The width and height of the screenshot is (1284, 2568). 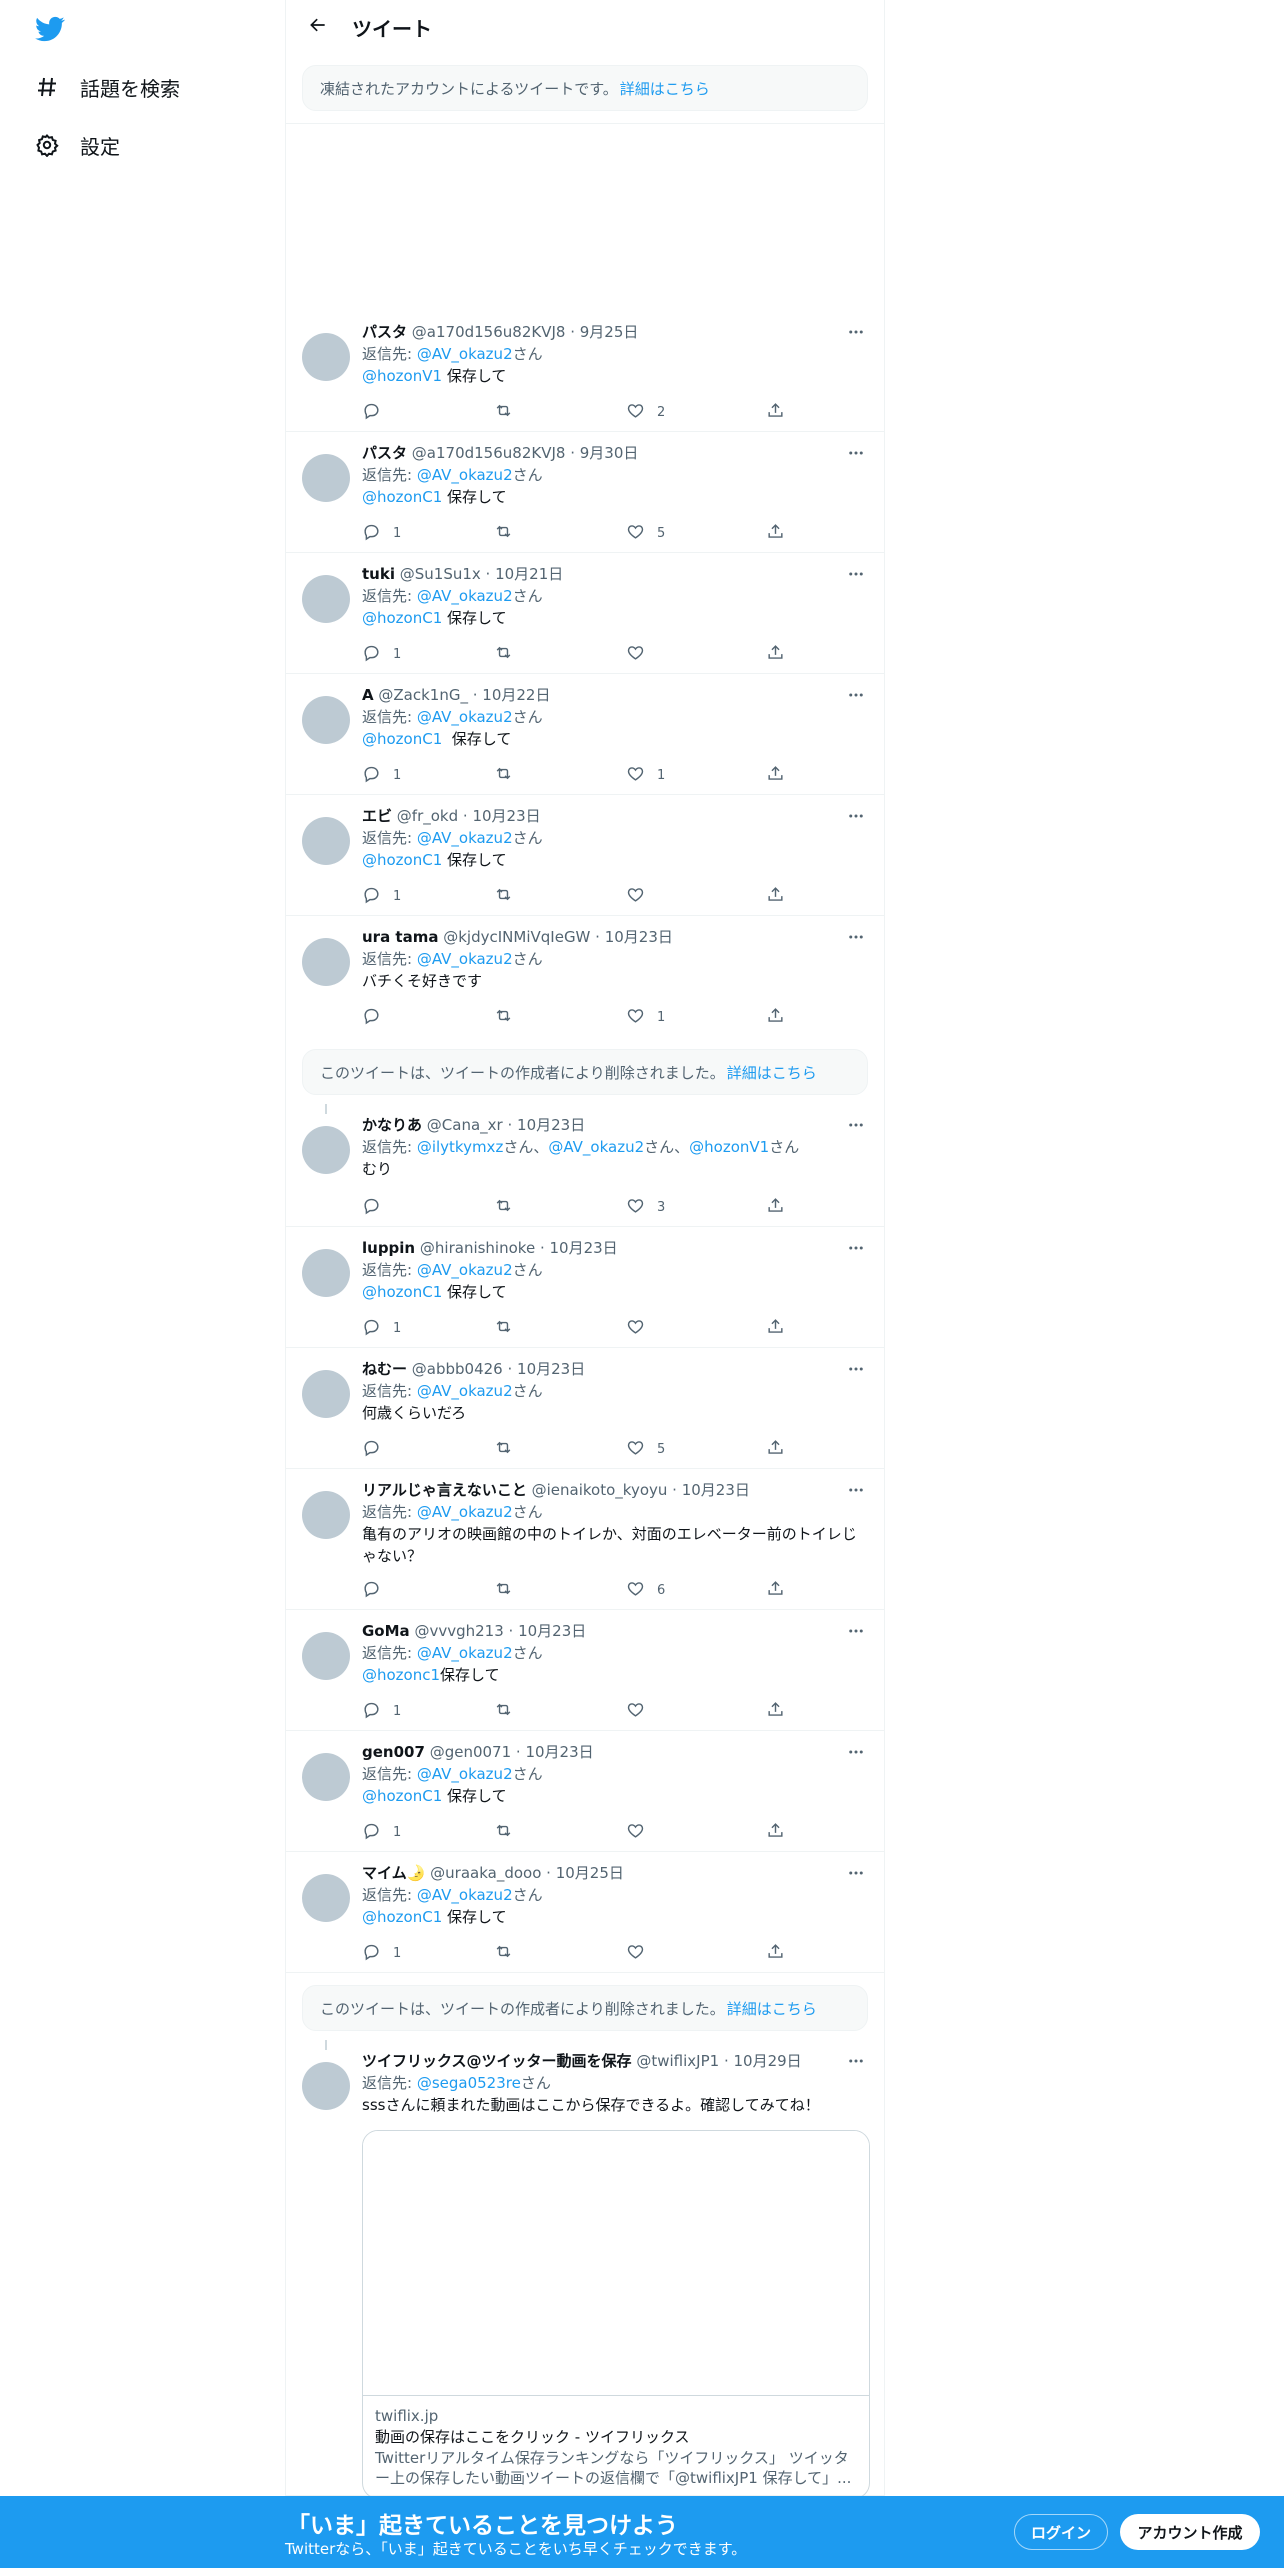 What do you see at coordinates (423, 695) in the screenshot?
I see `author-handle: @Zack1nG_` at bounding box center [423, 695].